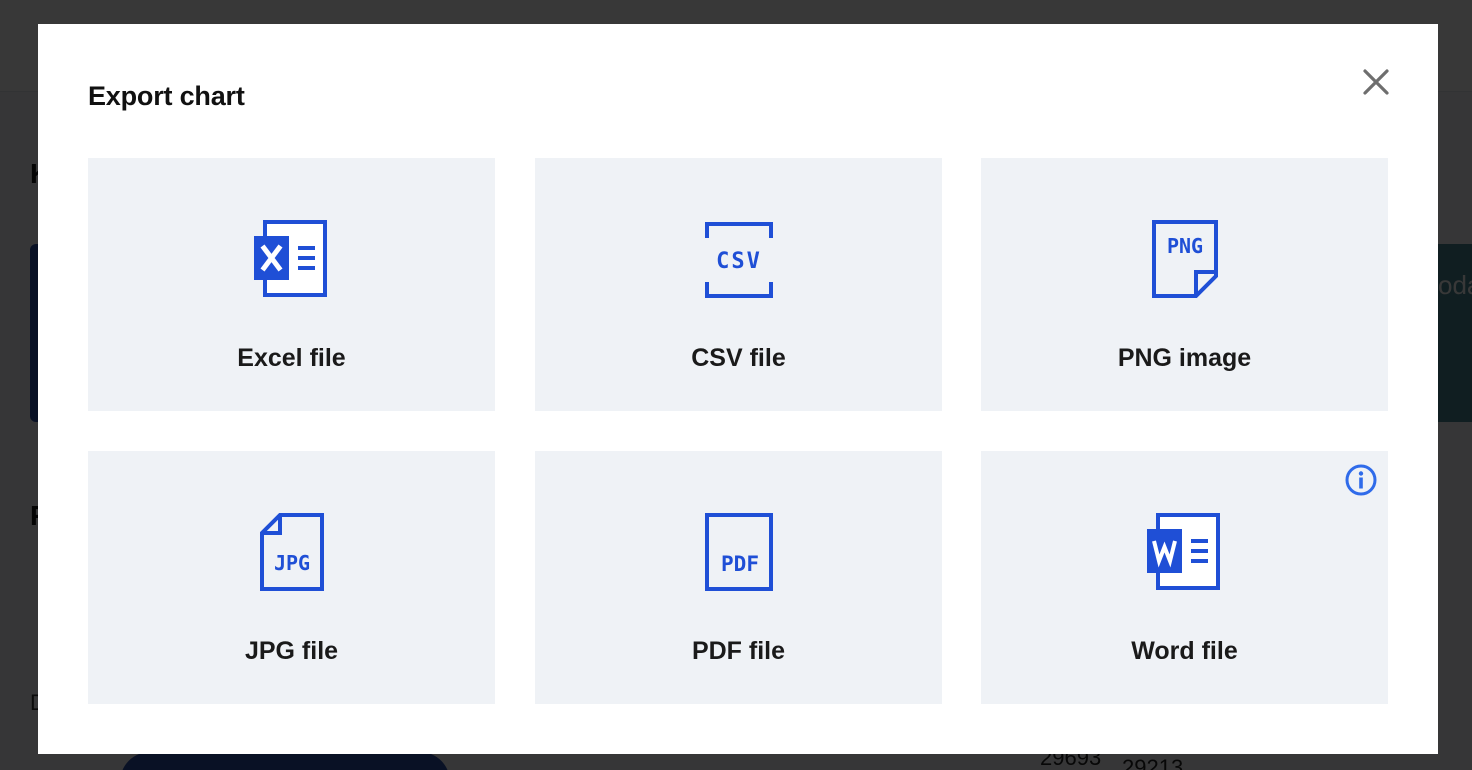 Image resolution: width=1472 pixels, height=770 pixels. Describe the element at coordinates (1184, 651) in the screenshot. I see `tile-label: Word file` at that location.